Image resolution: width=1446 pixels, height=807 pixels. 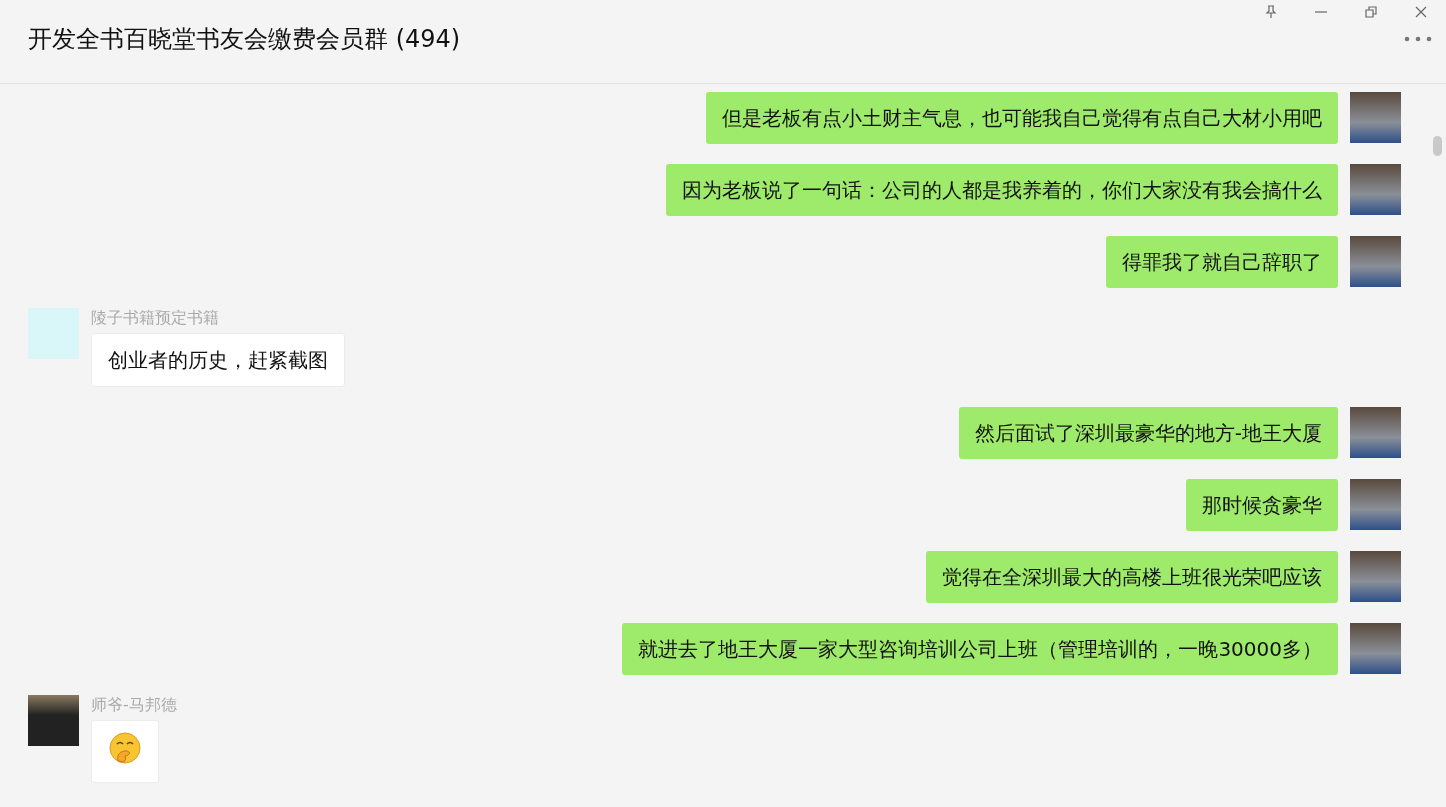 I want to click on sender-name: 师爷-马邦德, so click(x=134, y=705).